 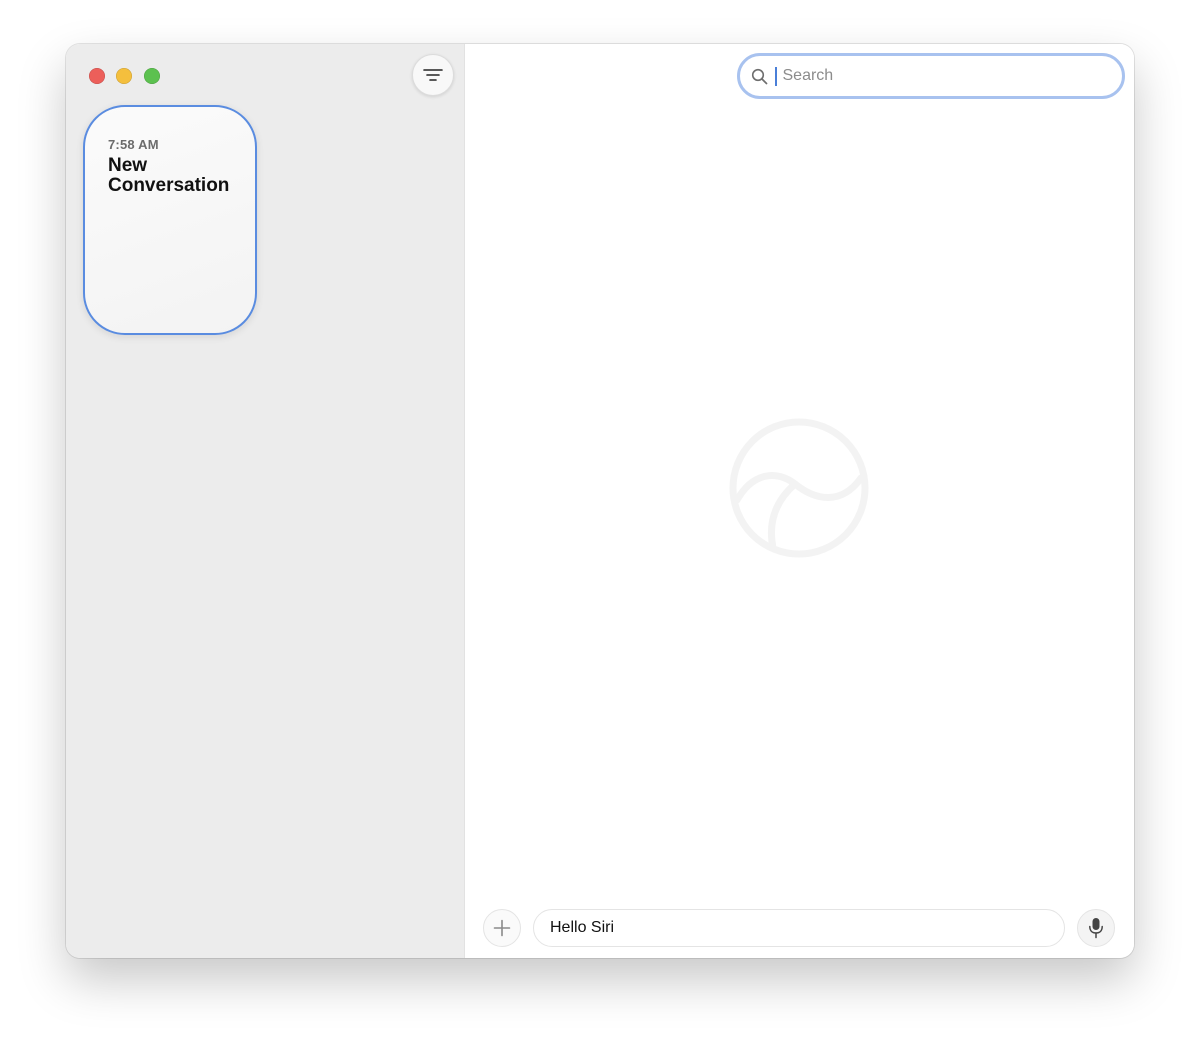 I want to click on search-input, so click(x=947, y=76).